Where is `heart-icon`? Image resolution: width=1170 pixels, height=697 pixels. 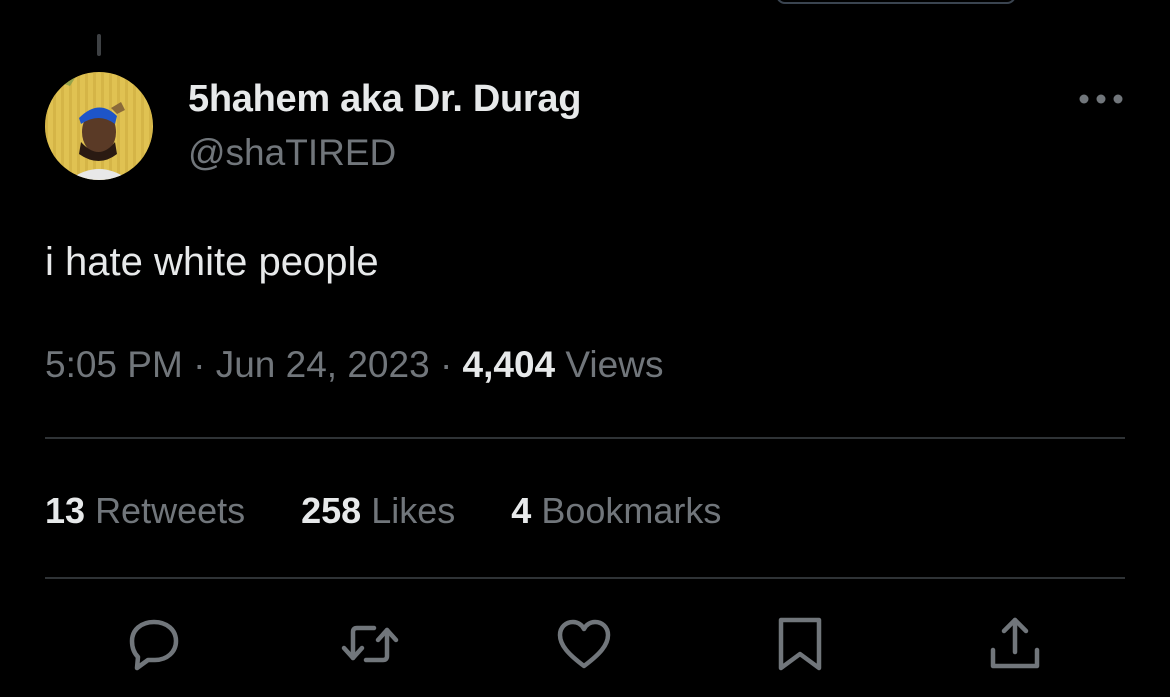
heart-icon is located at coordinates (584, 644).